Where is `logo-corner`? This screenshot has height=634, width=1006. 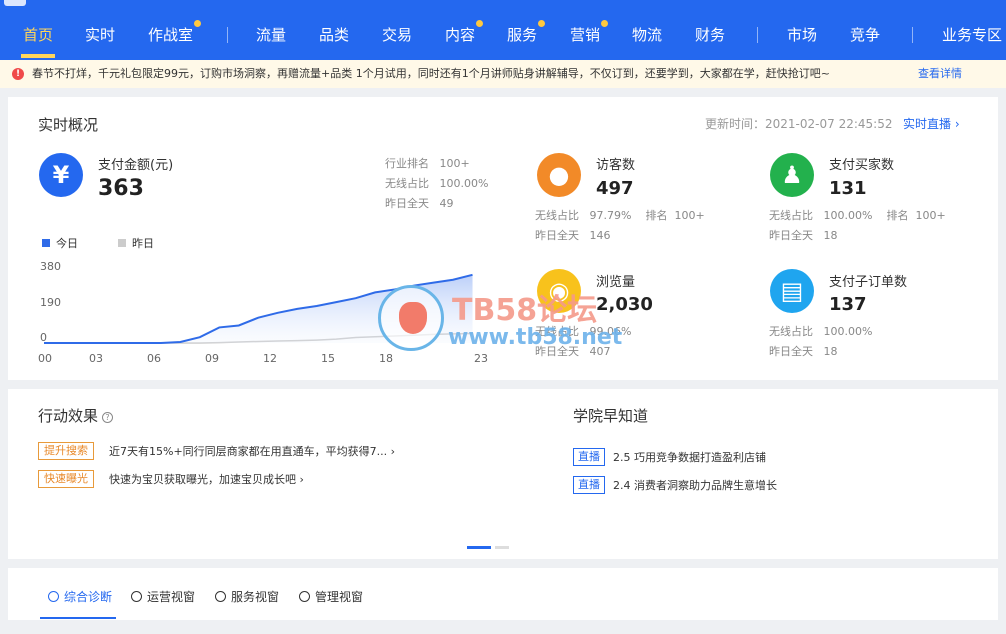
logo-corner is located at coordinates (15, 3).